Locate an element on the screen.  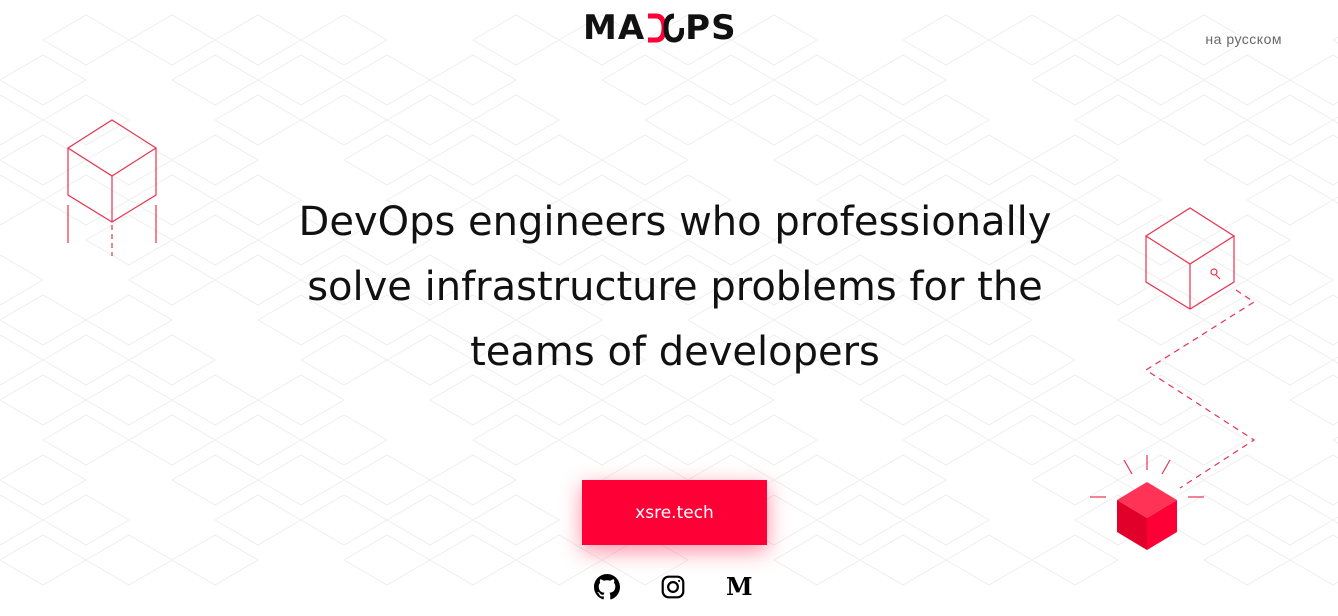
instagram-icon is located at coordinates (673, 587).